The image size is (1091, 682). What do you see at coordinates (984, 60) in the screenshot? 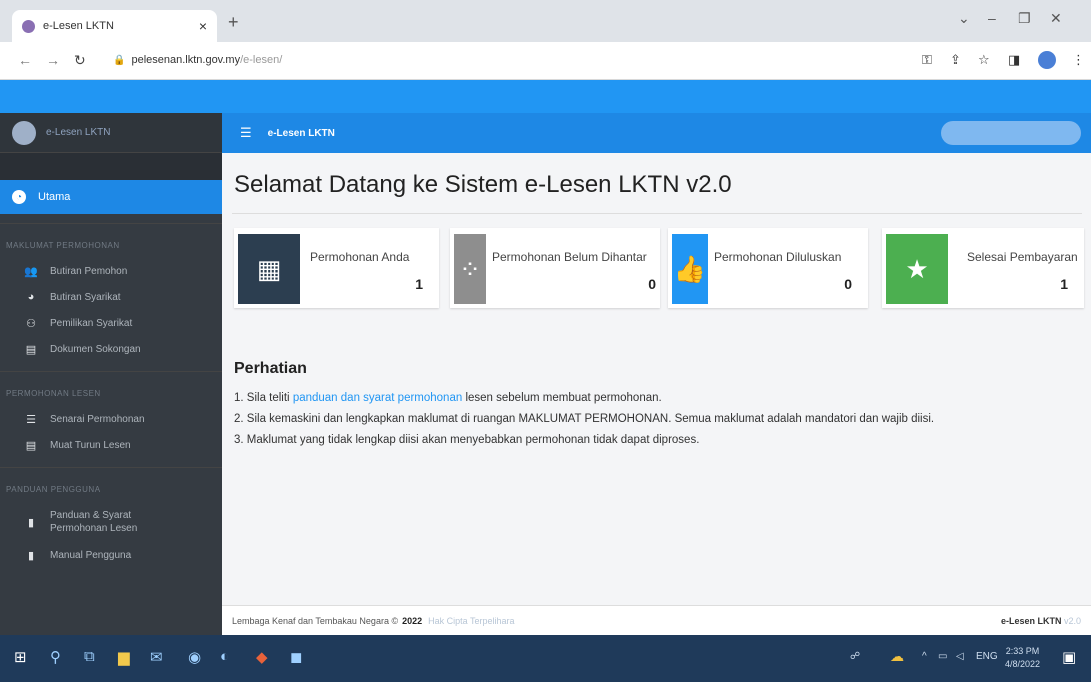
I see `bookmark-star-icon: ☆` at bounding box center [984, 60].